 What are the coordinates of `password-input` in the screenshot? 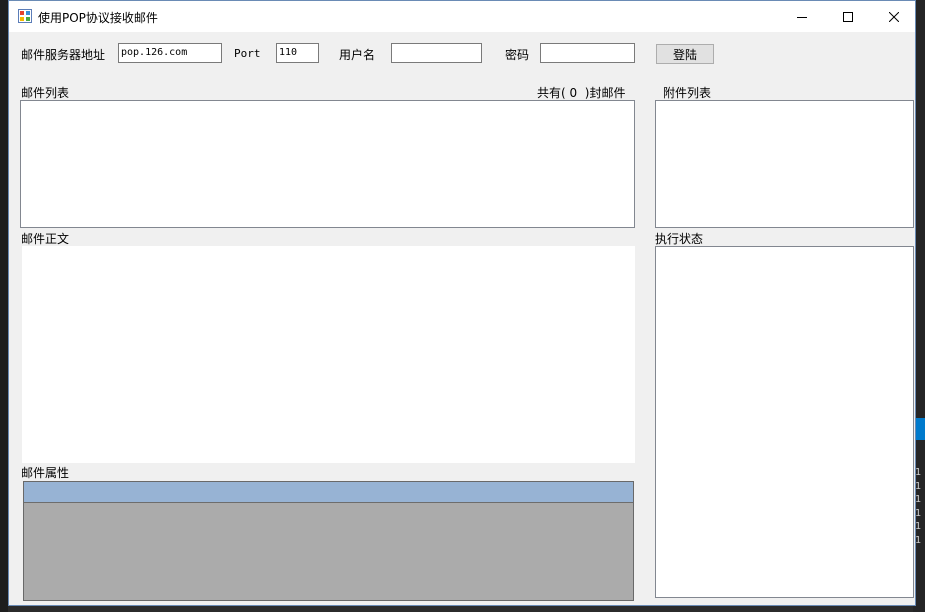 It's located at (587, 53).